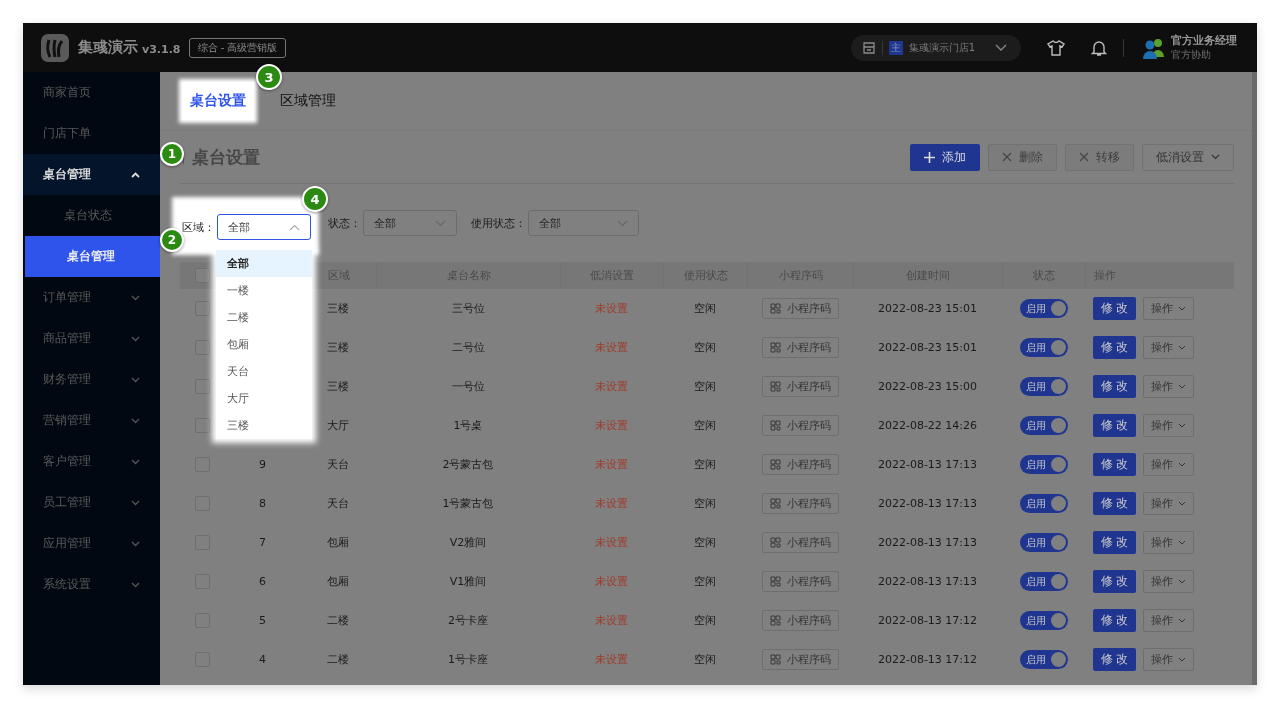 This screenshot has height=709, width=1280. I want to click on sidebar-item: 营销管理, so click(91, 420).